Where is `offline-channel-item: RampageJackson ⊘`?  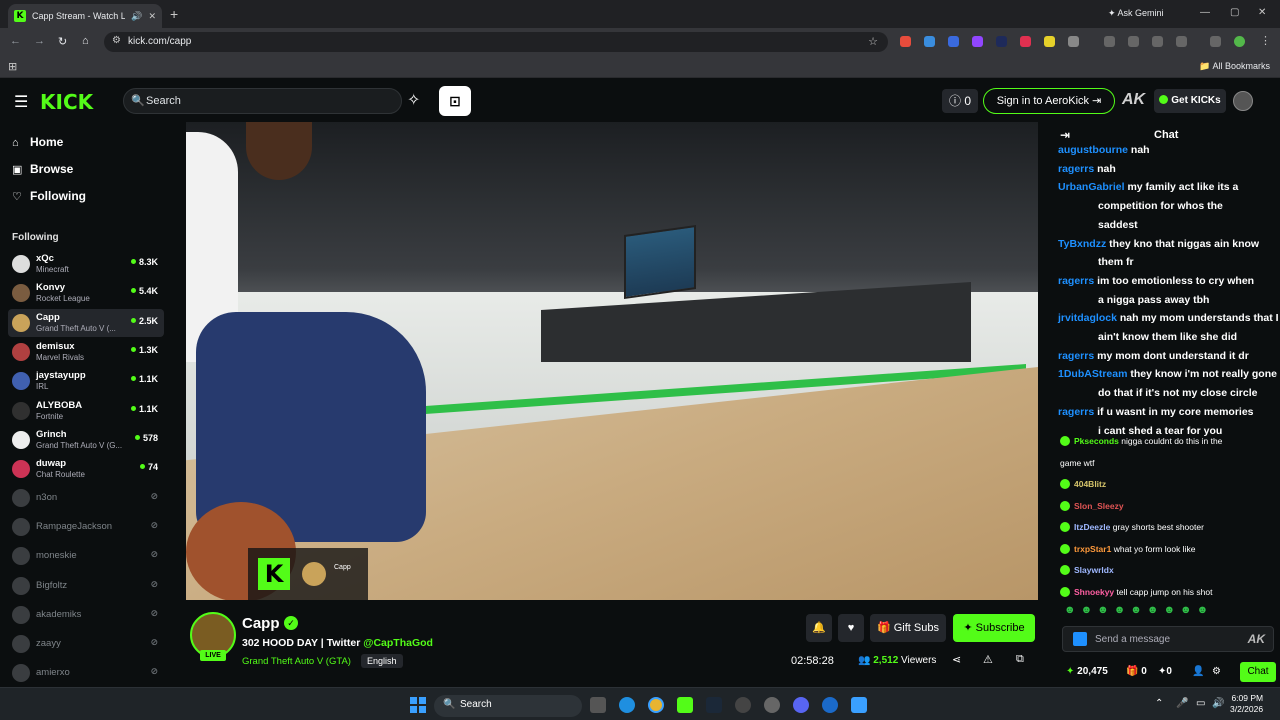 offline-channel-item: RampageJackson ⊘ is located at coordinates (86, 527).